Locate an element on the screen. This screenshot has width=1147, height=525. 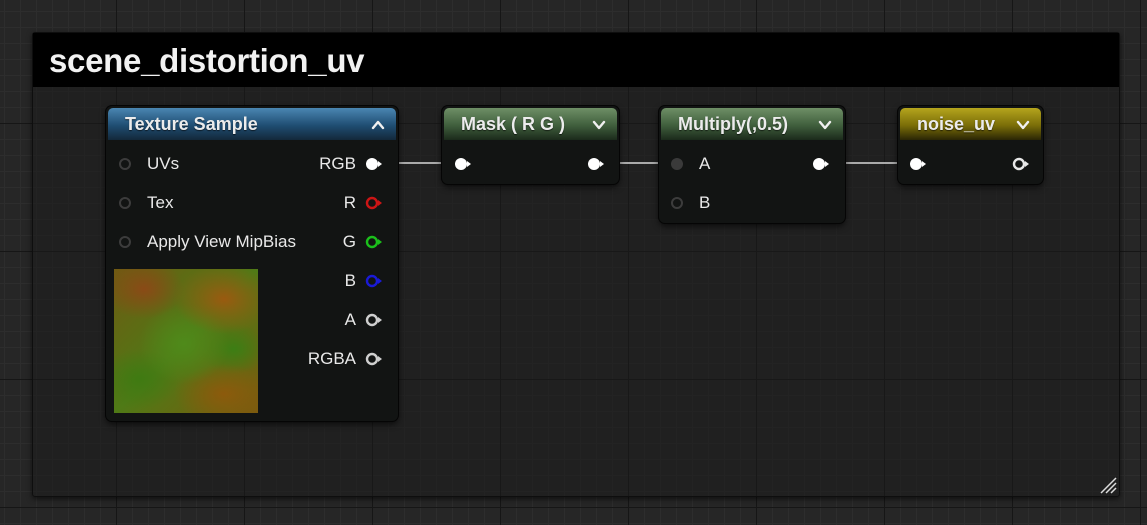
input-label-uvs: UVs is located at coordinates (163, 163).